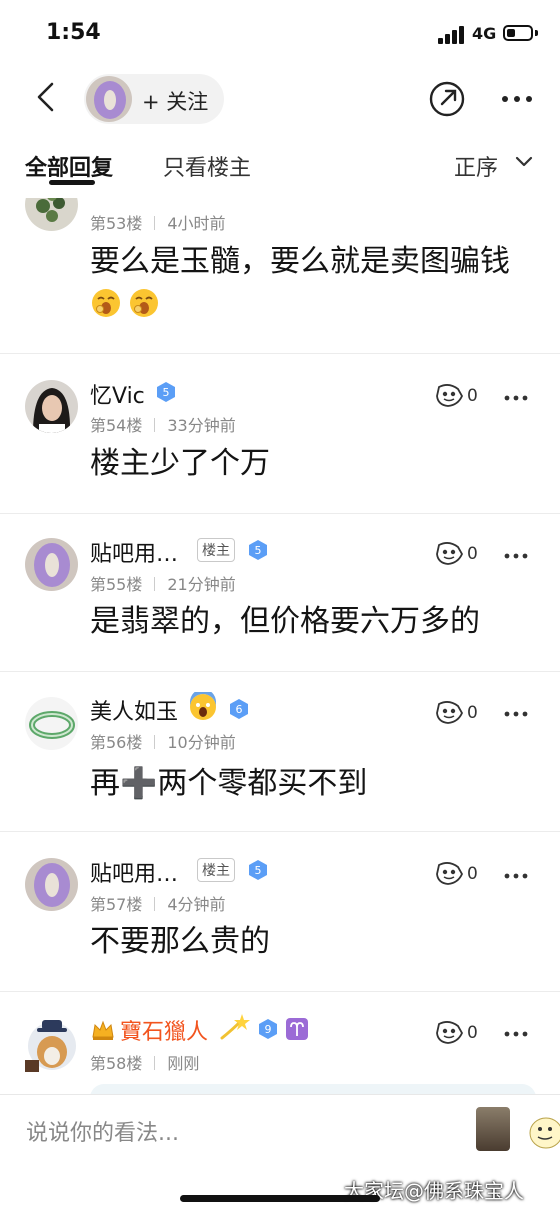 This screenshot has width=560, height=1214. I want to click on reply-content: 不要那么贵的, so click(180, 941).